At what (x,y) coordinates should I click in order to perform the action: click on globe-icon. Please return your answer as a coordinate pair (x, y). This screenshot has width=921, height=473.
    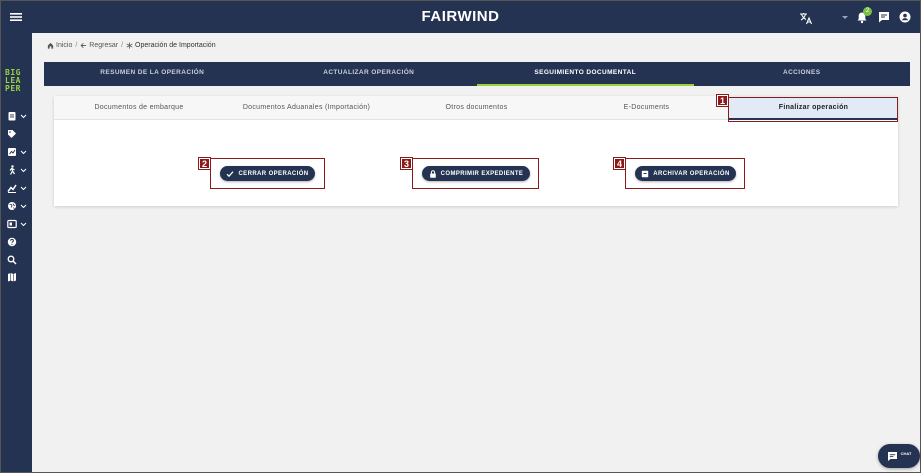
    Looking at the image, I should click on (12, 206).